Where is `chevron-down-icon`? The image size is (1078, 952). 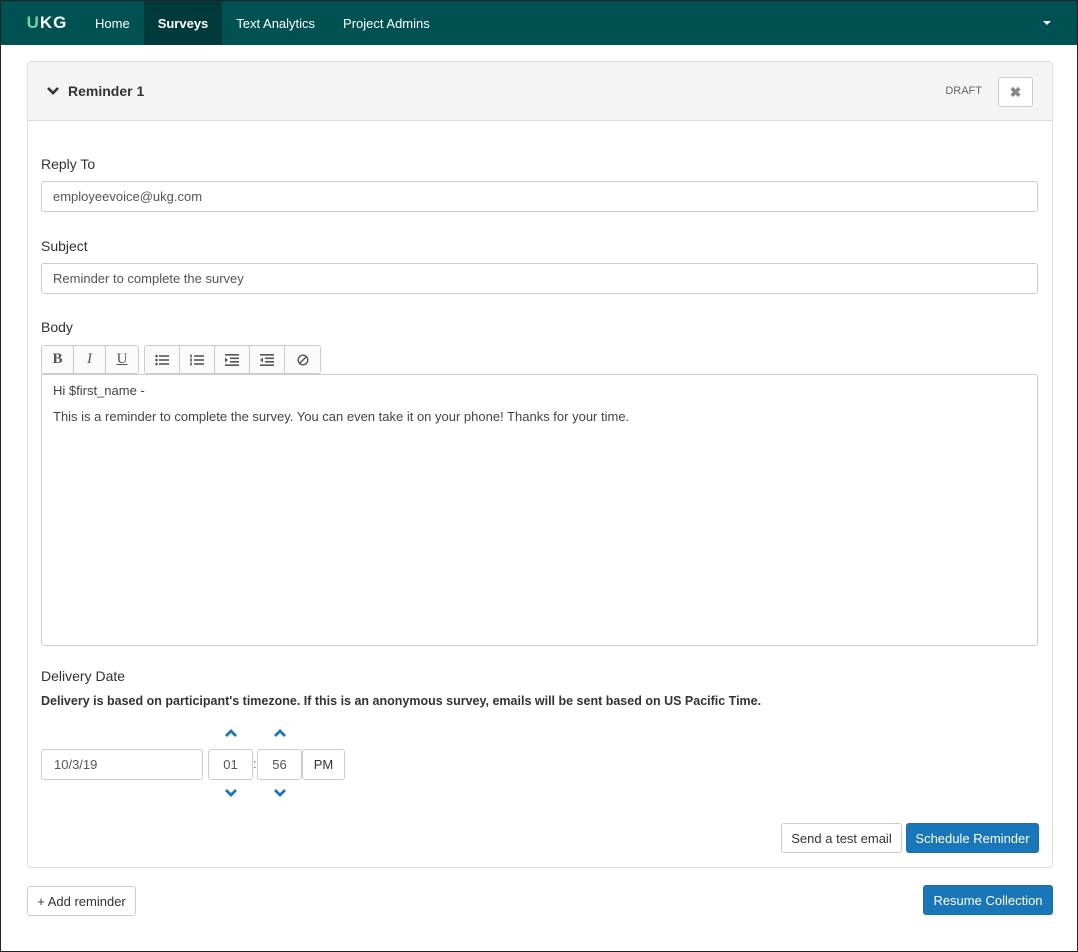 chevron-down-icon is located at coordinates (53, 91).